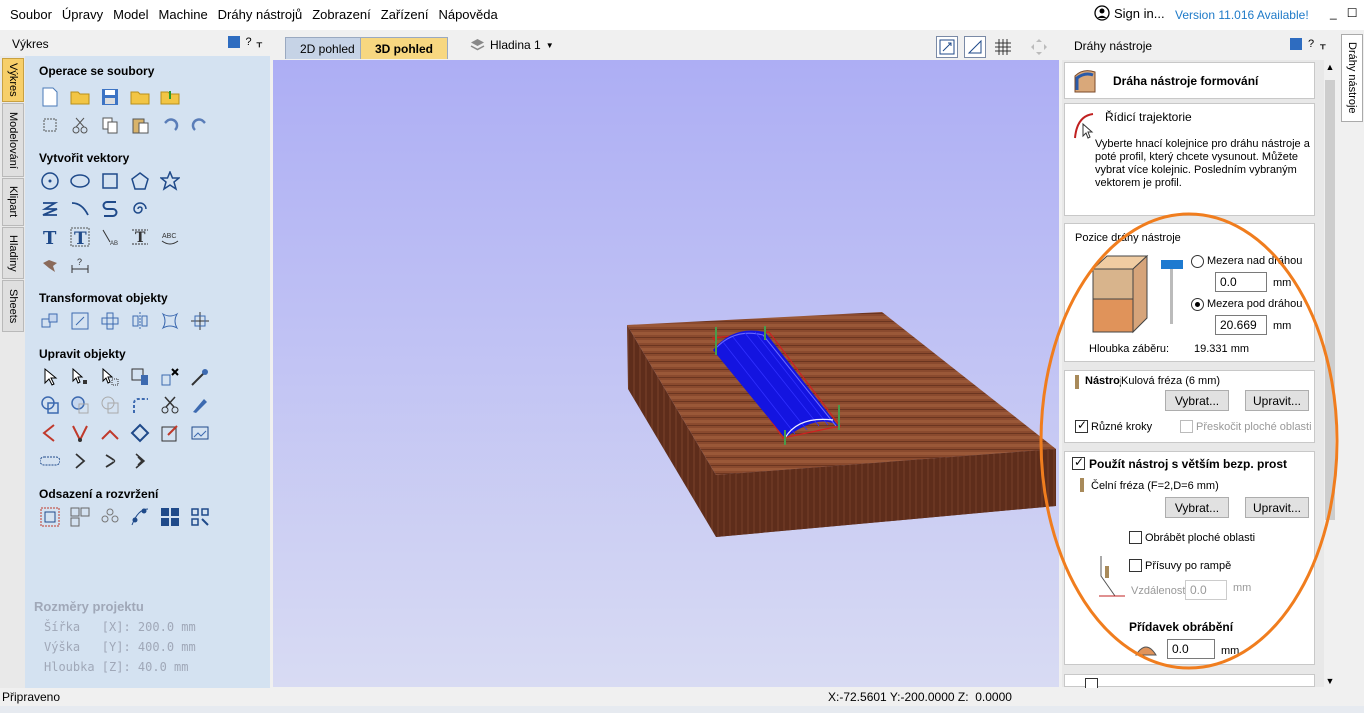 This screenshot has height=713, width=1364. What do you see at coordinates (1330, 67) in the screenshot?
I see `scroll-up-icon: ▲` at bounding box center [1330, 67].